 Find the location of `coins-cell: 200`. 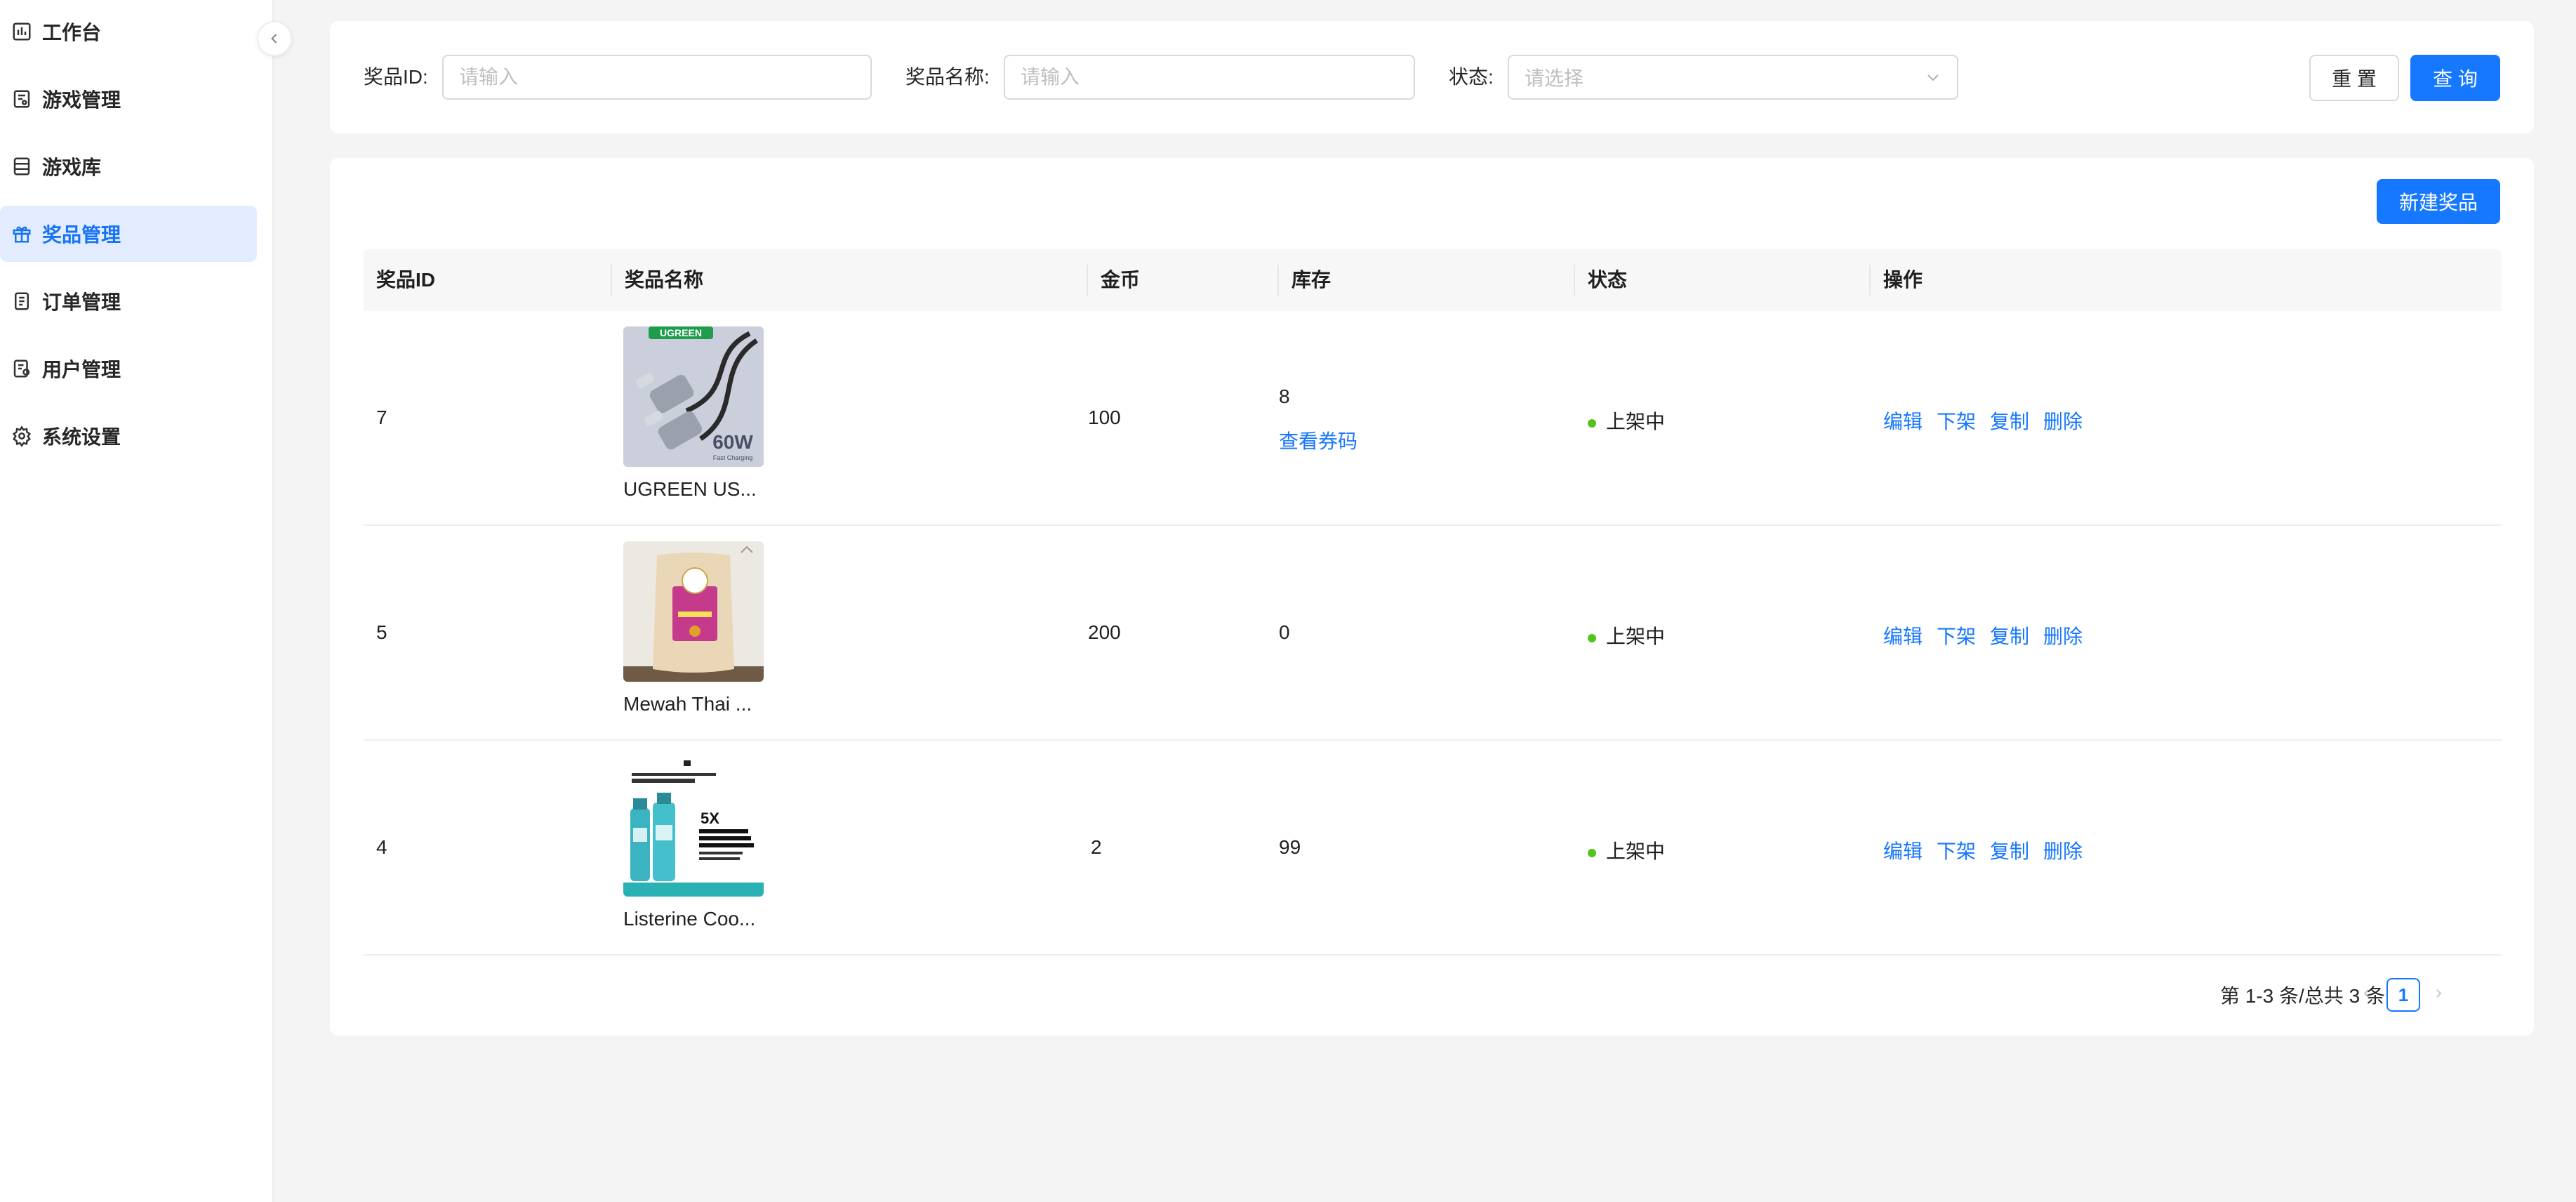

coins-cell: 200 is located at coordinates (1105, 632).